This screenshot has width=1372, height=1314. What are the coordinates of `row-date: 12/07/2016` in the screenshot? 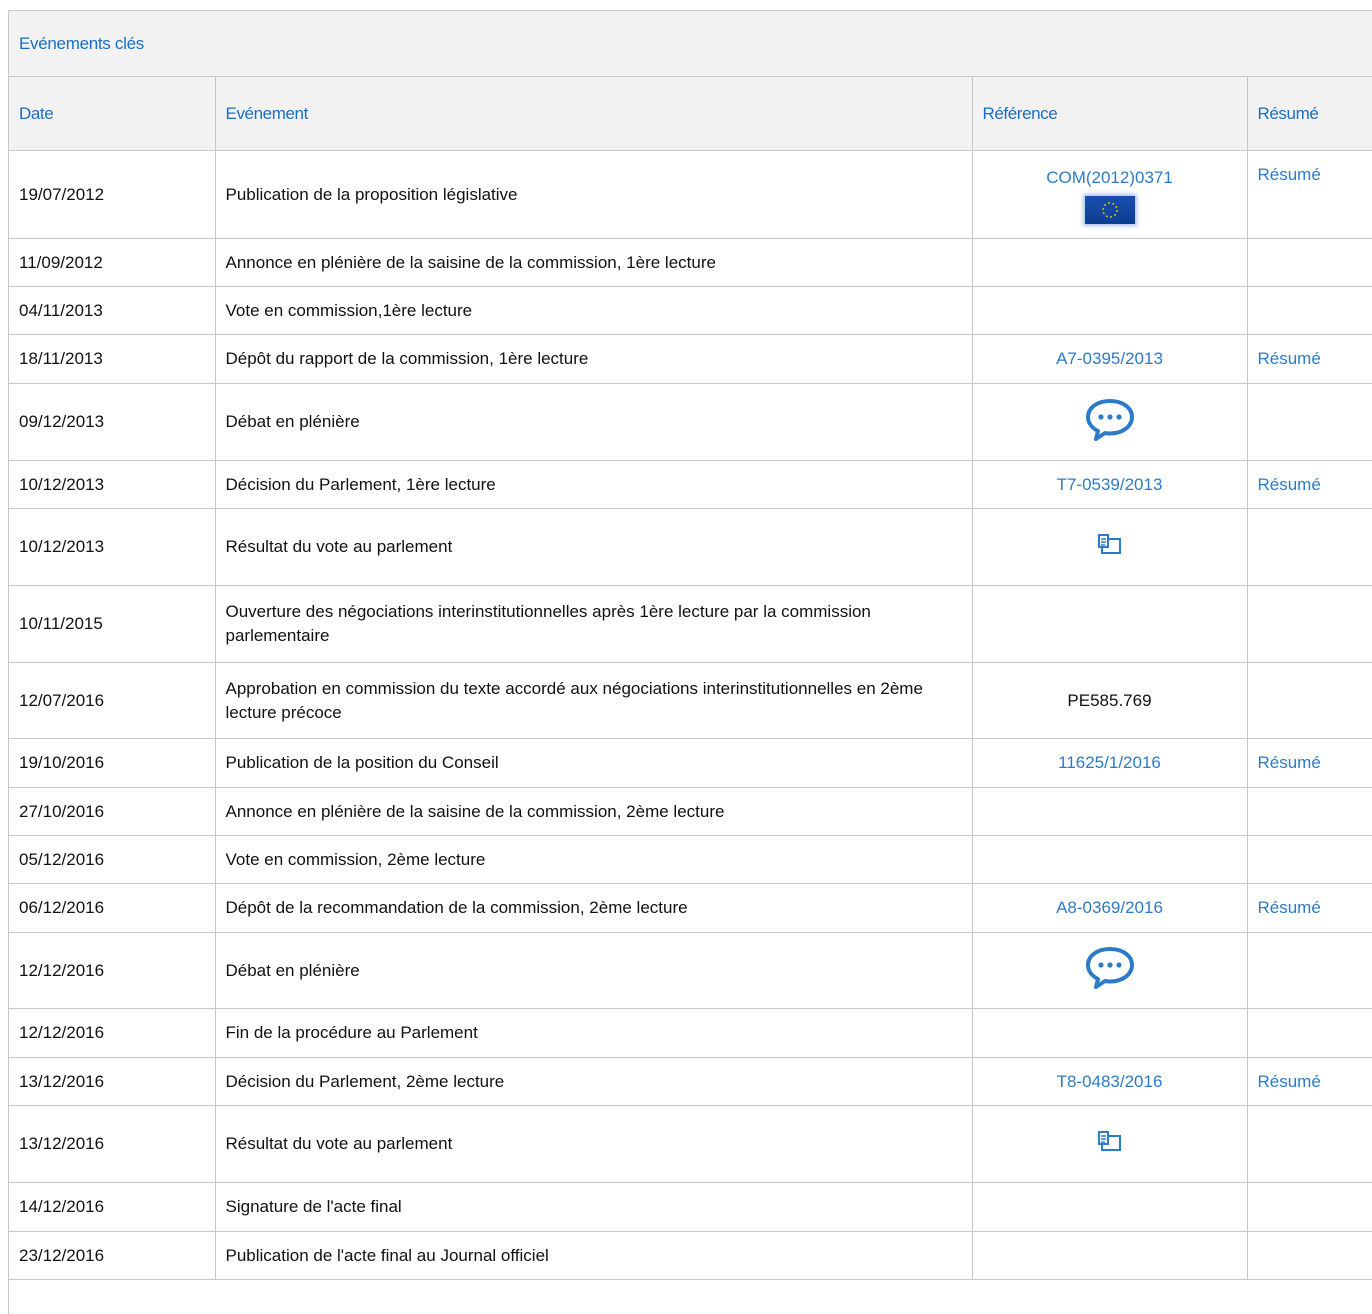 It's located at (112, 700).